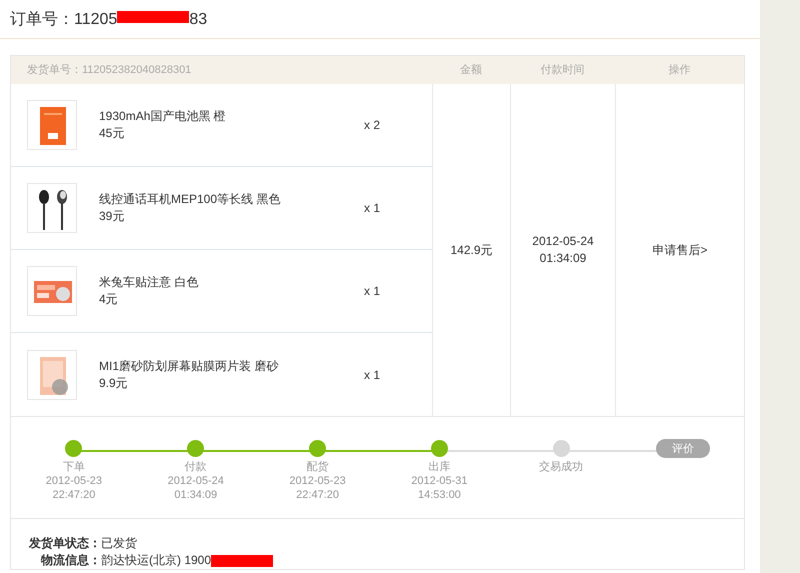 Image resolution: width=800 pixels, height=573 pixels. What do you see at coordinates (64, 543) in the screenshot?
I see `detail-label: 发货单状态：` at bounding box center [64, 543].